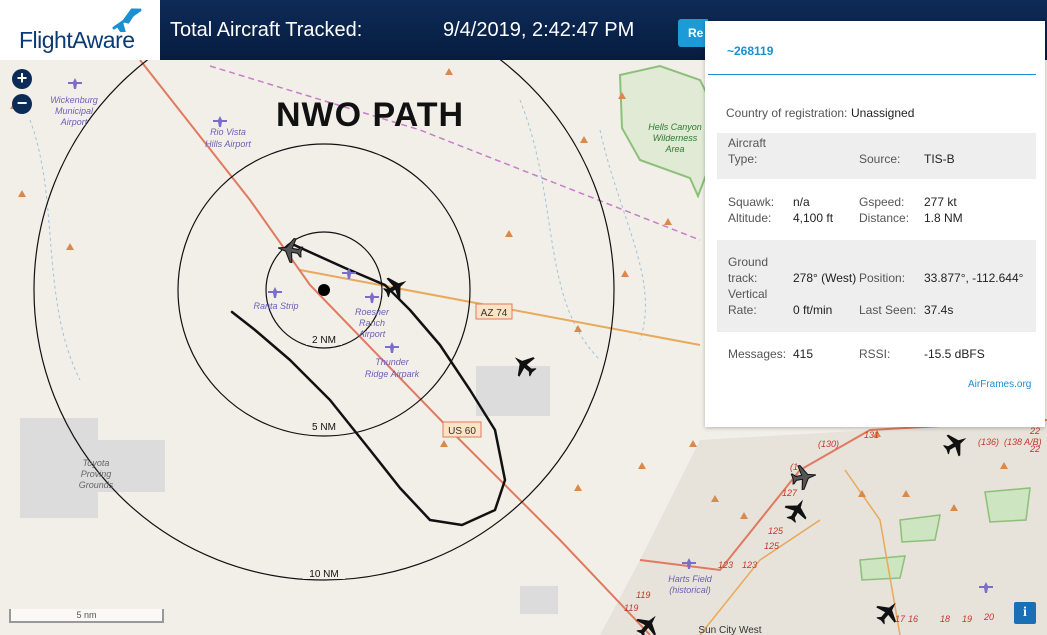 The height and width of the screenshot is (635, 1047). I want to click on aircraft-type-label: Type:, so click(743, 159).